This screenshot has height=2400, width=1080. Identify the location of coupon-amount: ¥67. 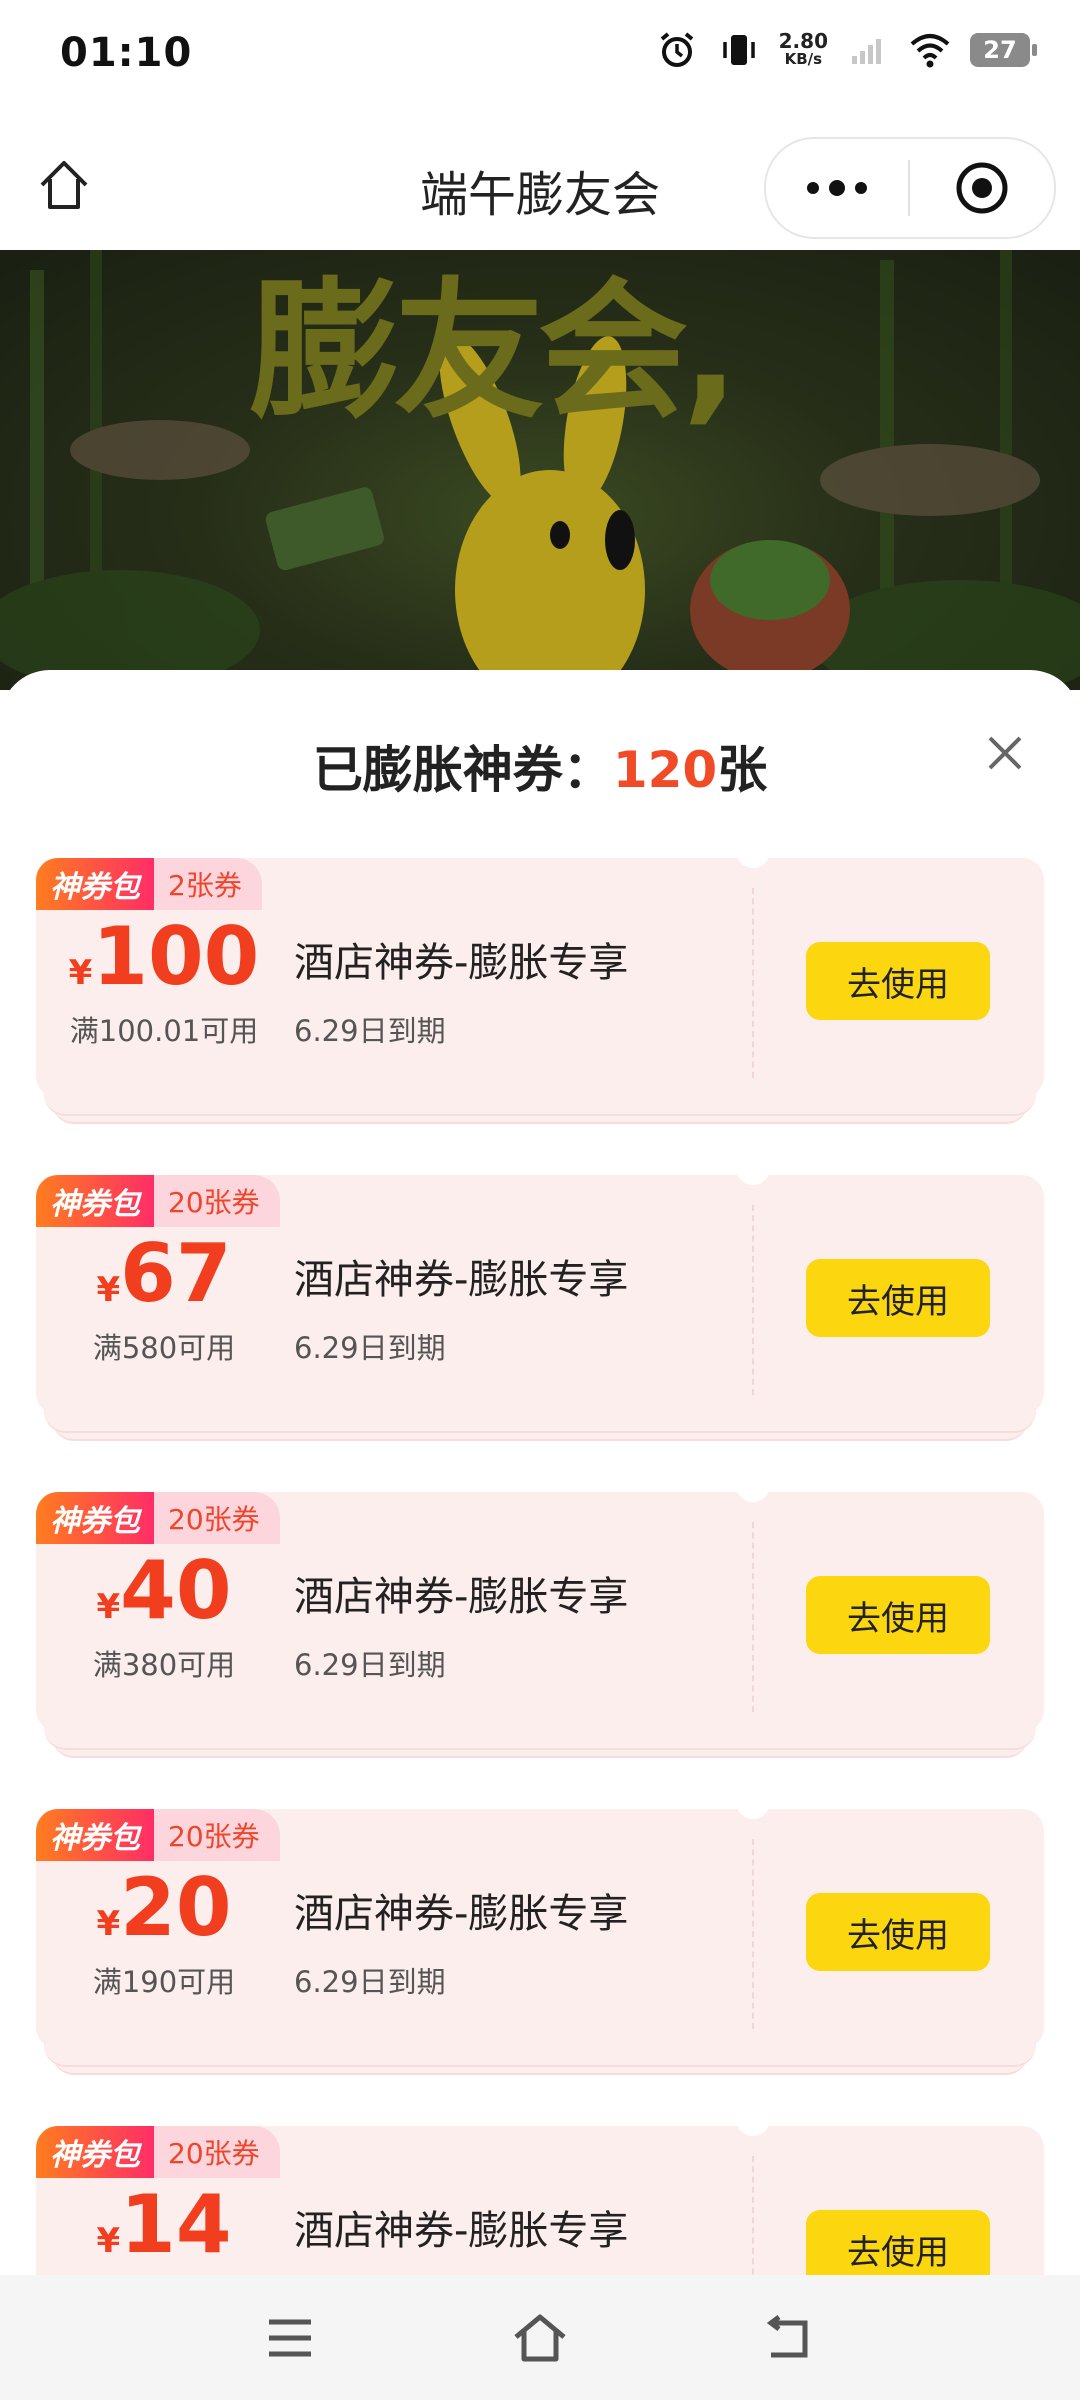
(164, 1273).